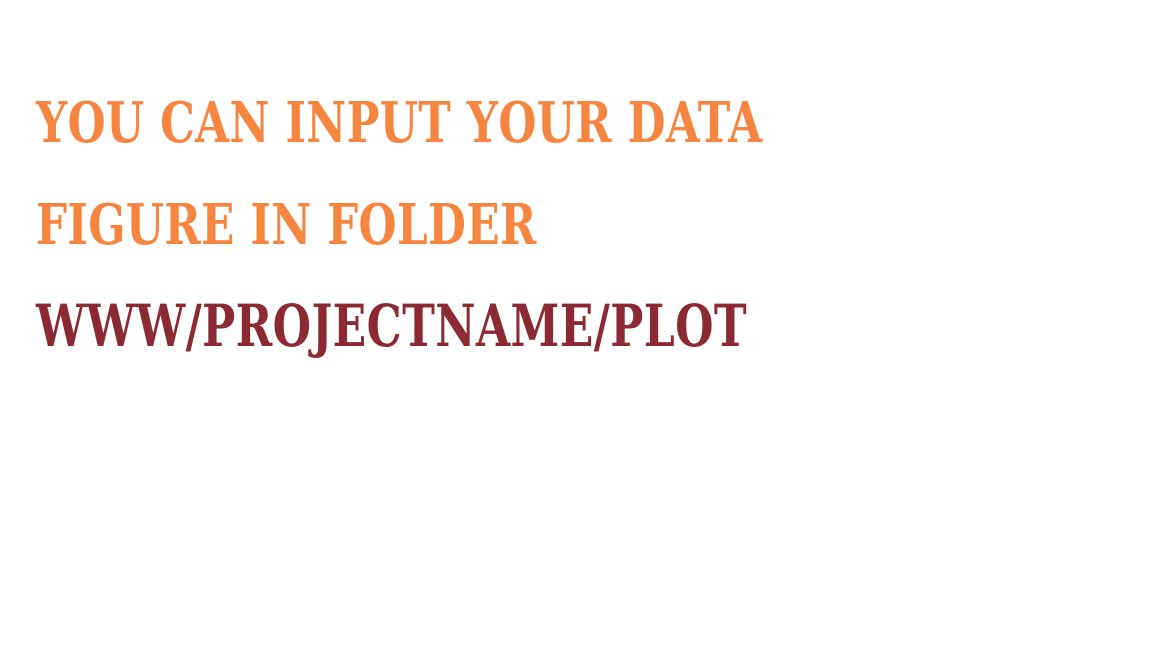 The height and width of the screenshot is (648, 1152). What do you see at coordinates (286, 225) in the screenshot?
I see `instruction-line-2: FIGURE IN FOLDER` at bounding box center [286, 225].